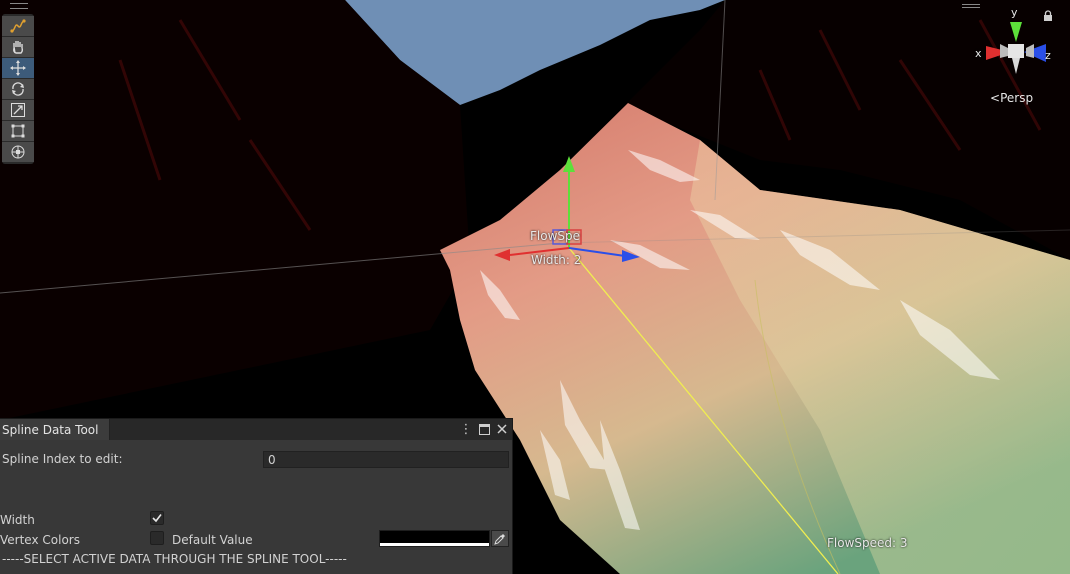  I want to click on hand-tool-icon, so click(18, 47).